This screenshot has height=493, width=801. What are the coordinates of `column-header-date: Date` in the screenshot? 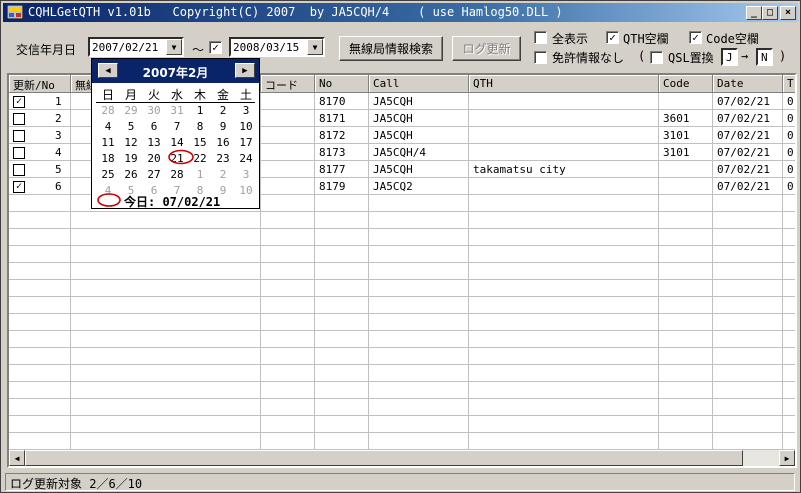 It's located at (748, 84).